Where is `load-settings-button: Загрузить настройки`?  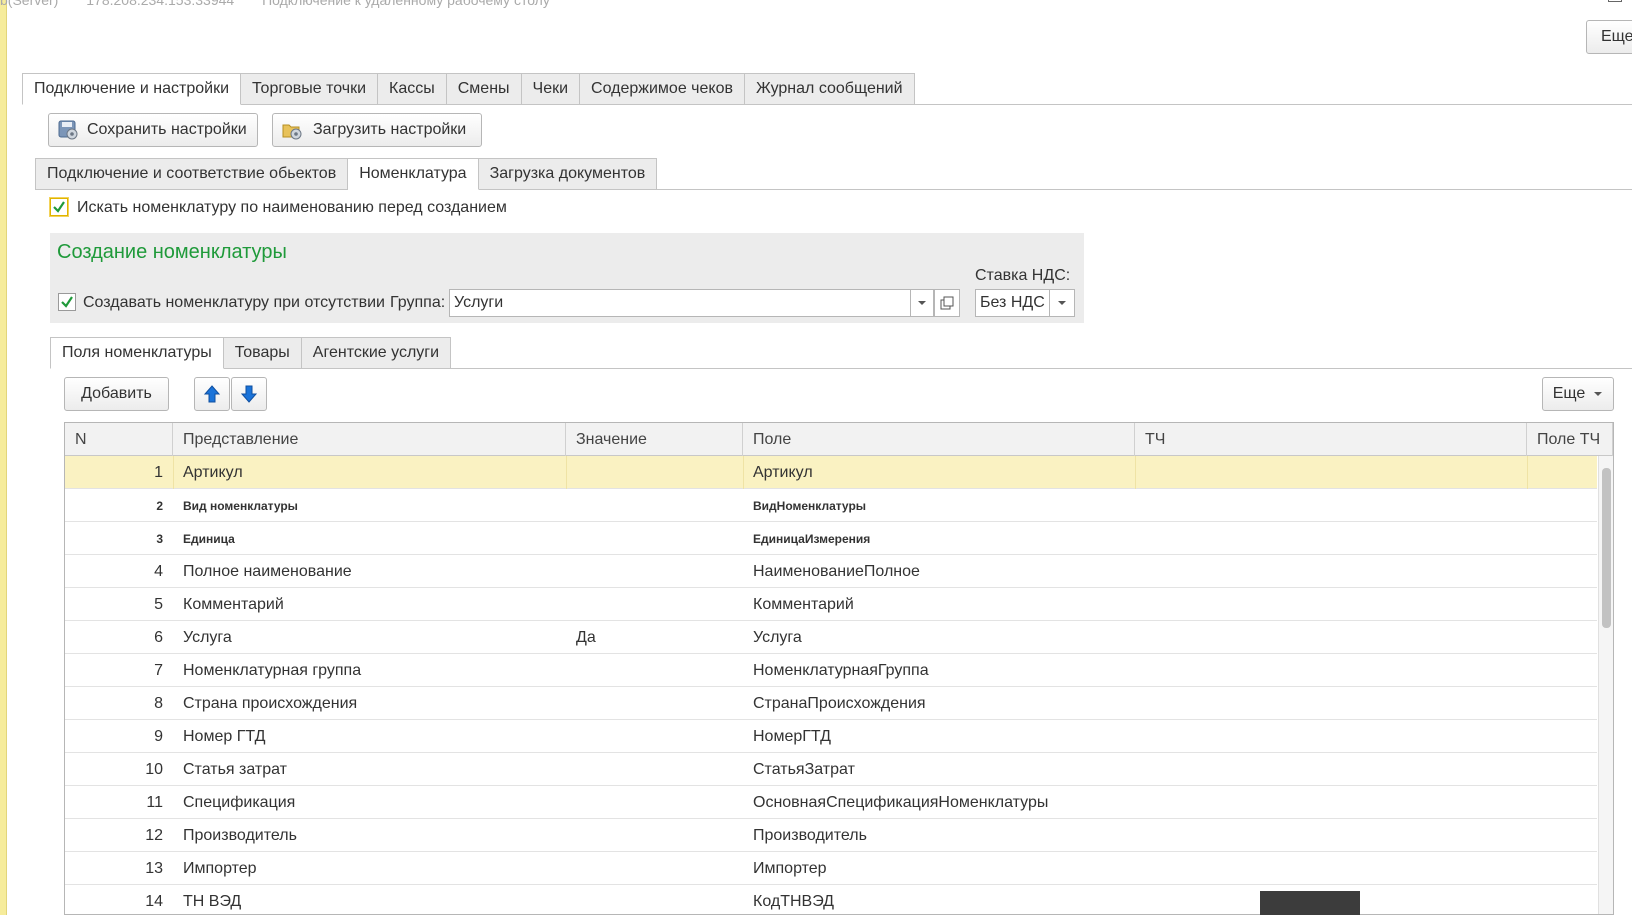
load-settings-button: Загрузить настройки is located at coordinates (377, 130).